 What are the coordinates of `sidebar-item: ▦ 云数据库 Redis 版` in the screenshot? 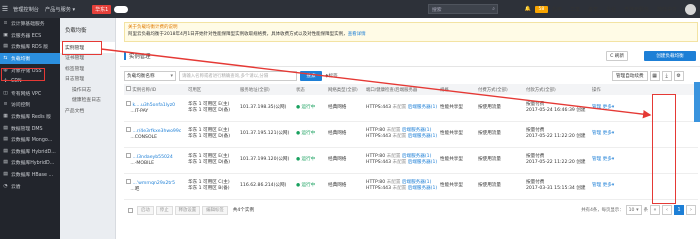 It's located at (30, 117).